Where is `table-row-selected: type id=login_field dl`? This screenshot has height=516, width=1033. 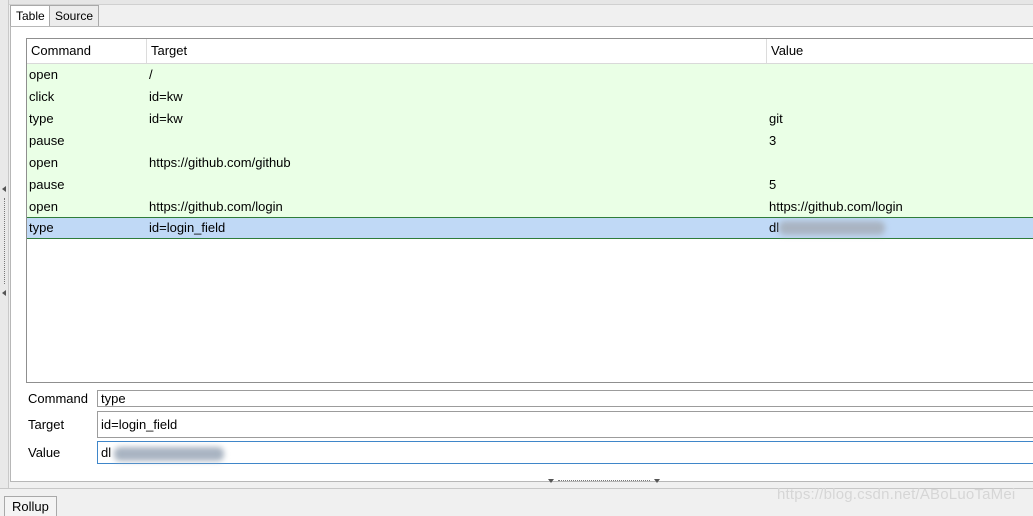 table-row-selected: type id=login_field dl is located at coordinates (530, 228).